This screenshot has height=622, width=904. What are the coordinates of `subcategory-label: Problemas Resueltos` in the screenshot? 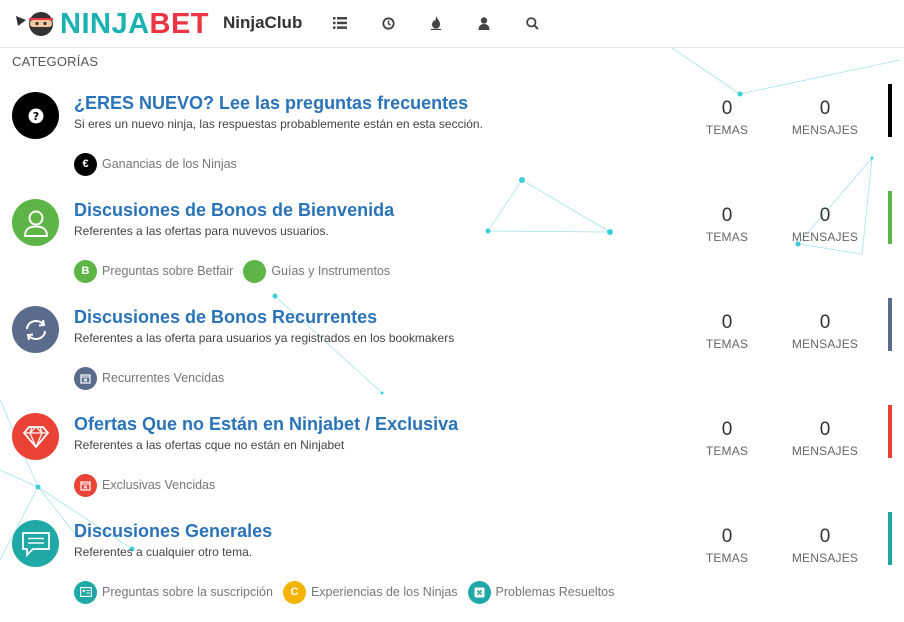 It's located at (555, 592).